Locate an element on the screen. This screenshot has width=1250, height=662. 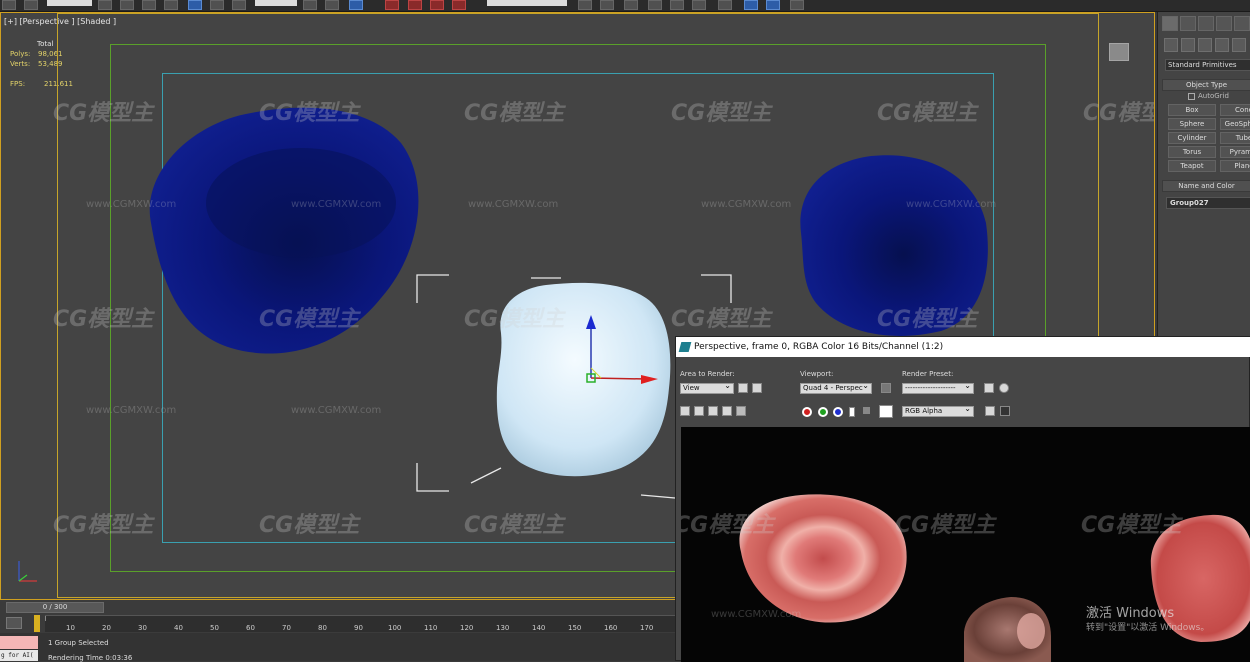
mirror-icon is located at coordinates (585, 5).